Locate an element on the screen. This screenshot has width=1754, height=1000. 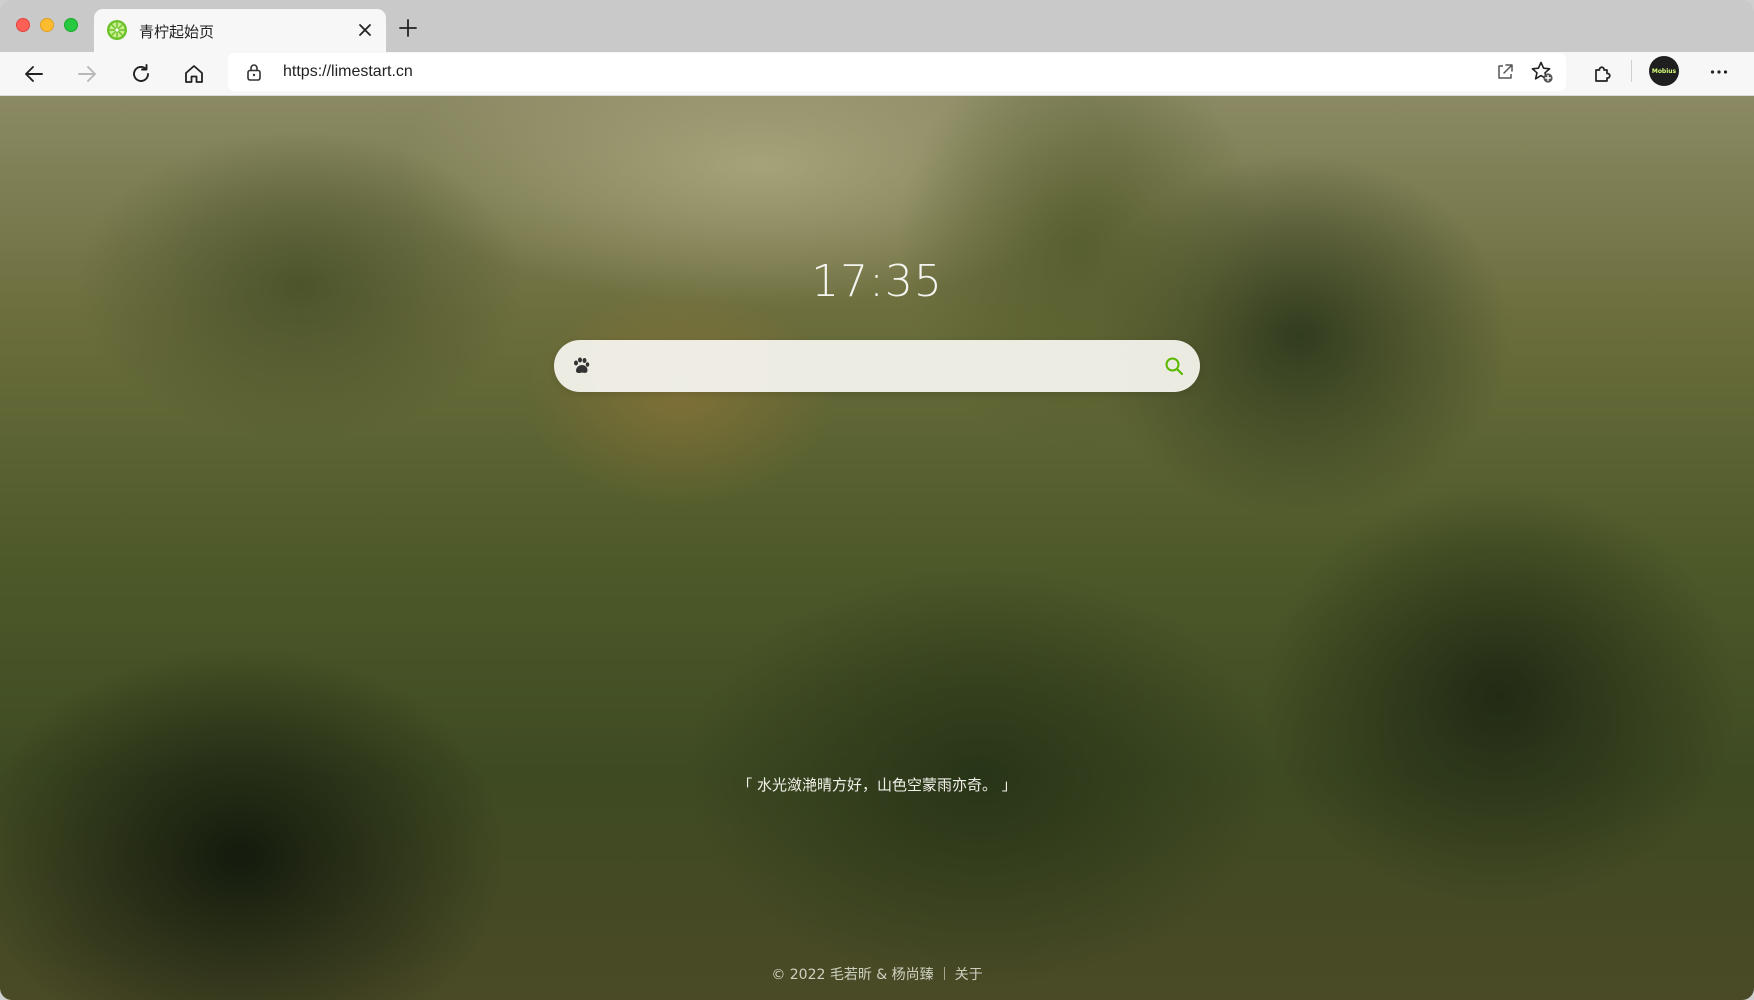
home-button is located at coordinates (194, 74).